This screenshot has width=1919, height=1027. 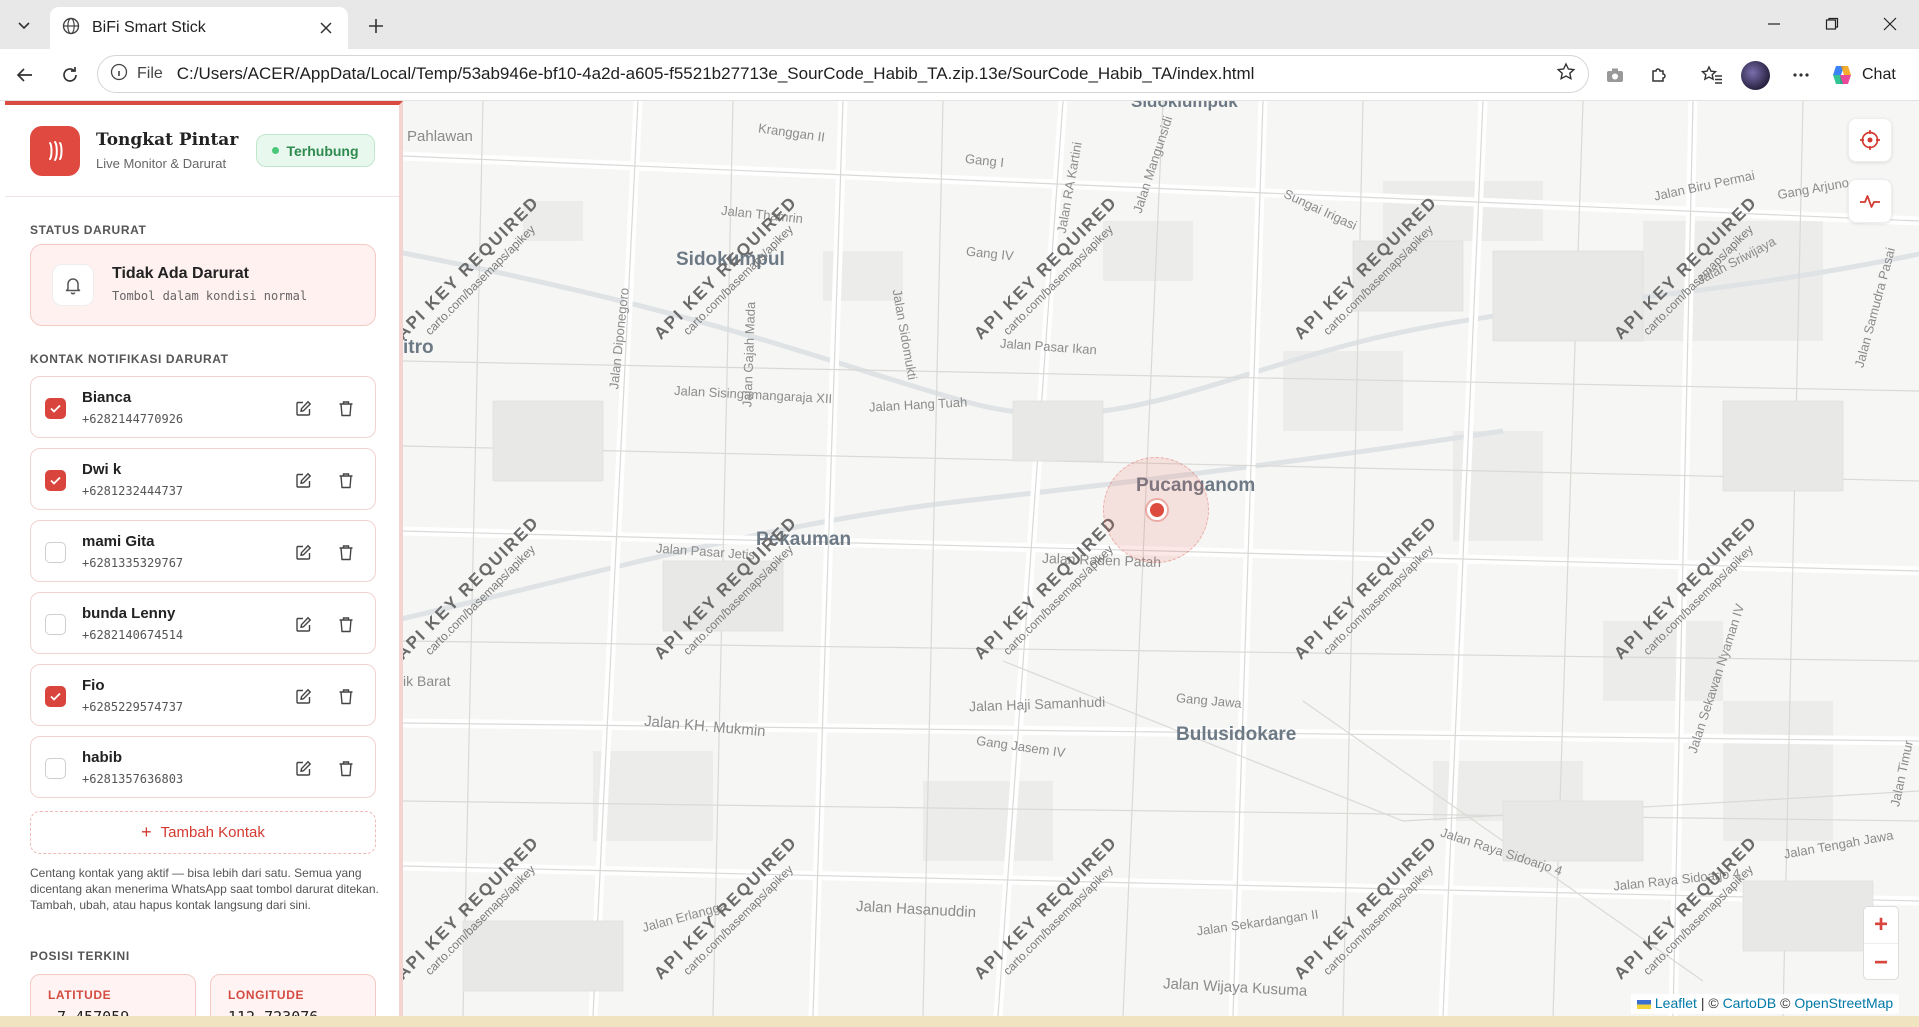 I want to click on latitude-label: LATITUDE, so click(x=80, y=995).